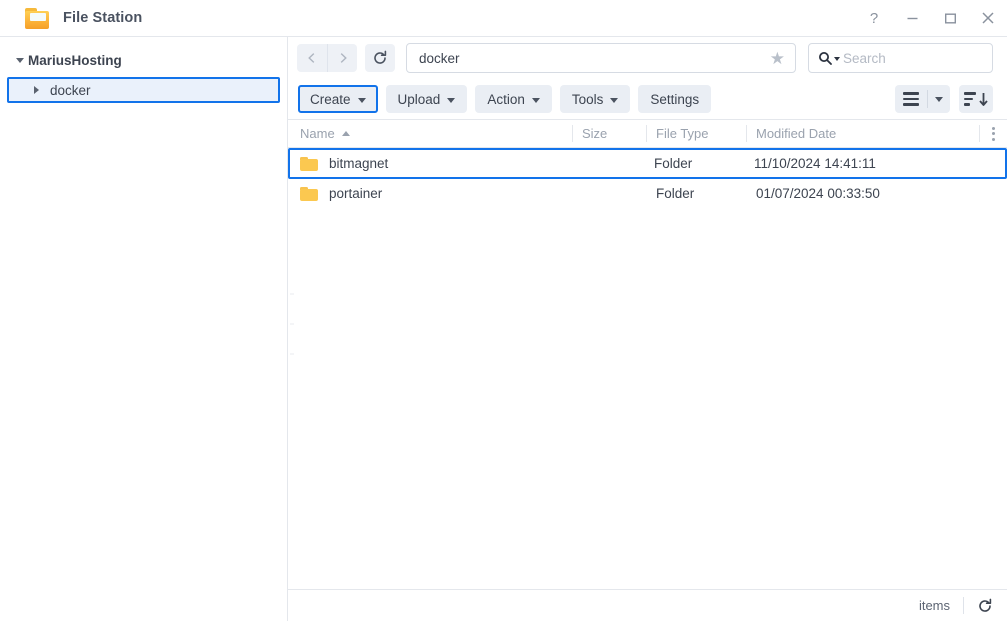 The image size is (1007, 621). What do you see at coordinates (503, 18) in the screenshot?
I see `title-bar: File Station ?` at bounding box center [503, 18].